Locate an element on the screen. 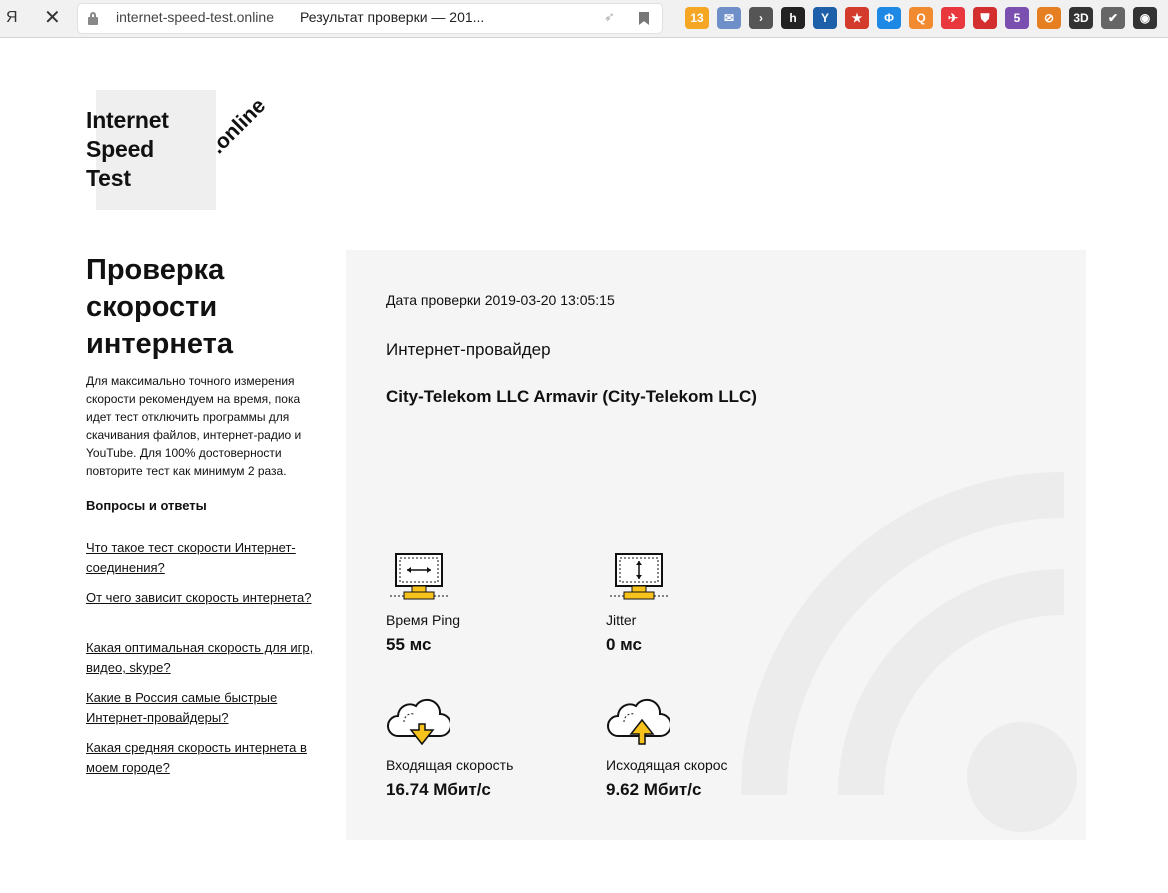 This screenshot has width=1168, height=893. extensions-bar: 13 ✉ › h Y ★ Φ Q ✈ ⛊ 5 ⊘ 3D ✔ ◉ is located at coordinates (921, 18).